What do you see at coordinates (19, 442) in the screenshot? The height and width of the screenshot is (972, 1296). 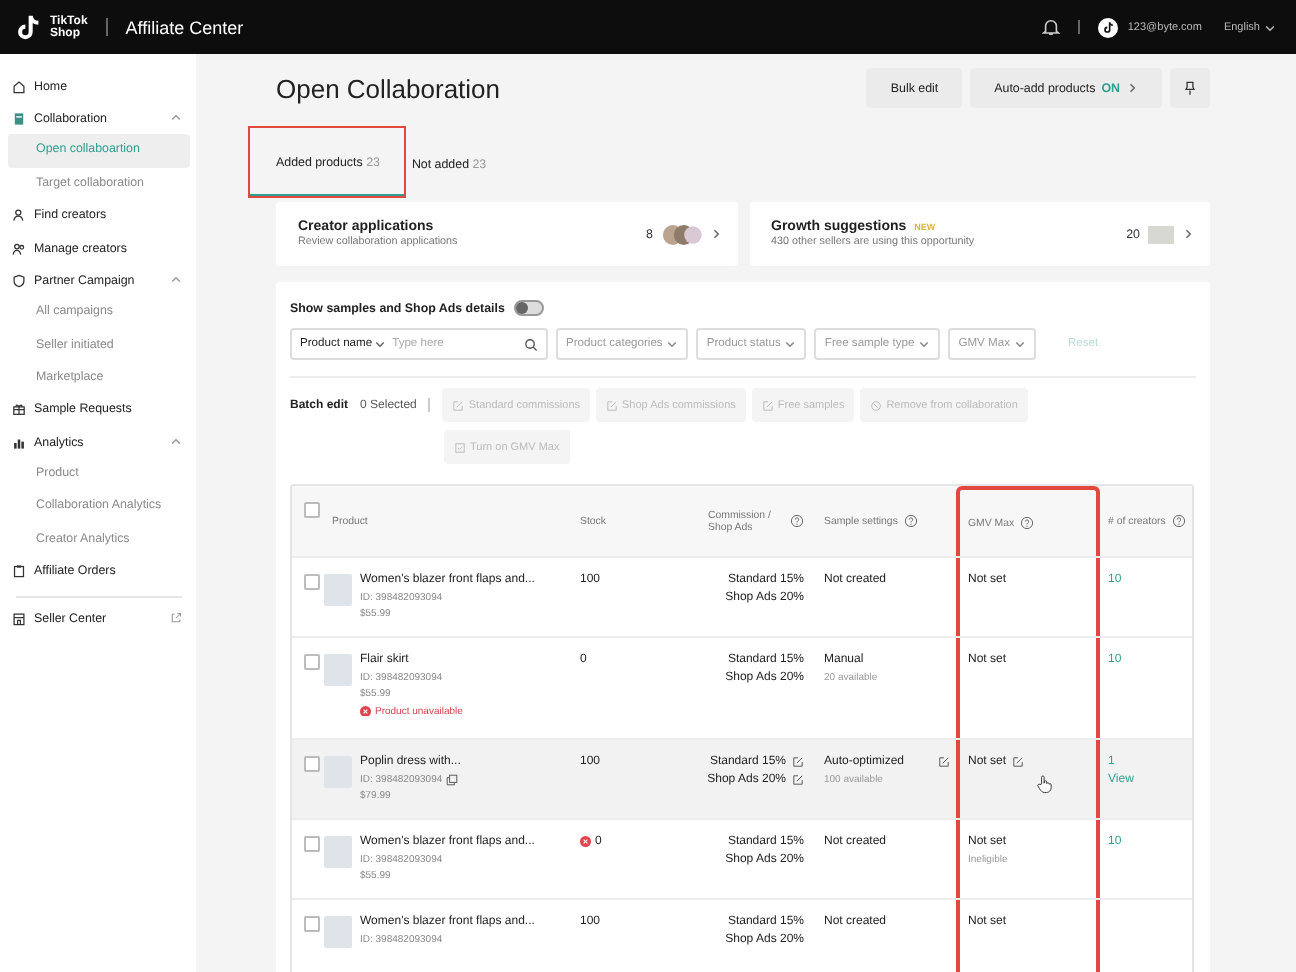 I see `bar-chart-icon` at bounding box center [19, 442].